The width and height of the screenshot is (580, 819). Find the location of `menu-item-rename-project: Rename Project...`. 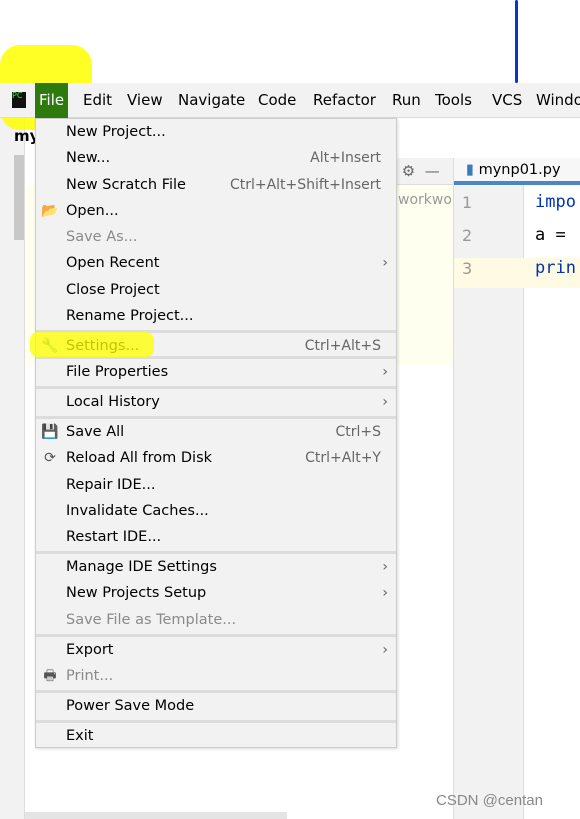

menu-item-rename-project: Rename Project... is located at coordinates (216, 316).